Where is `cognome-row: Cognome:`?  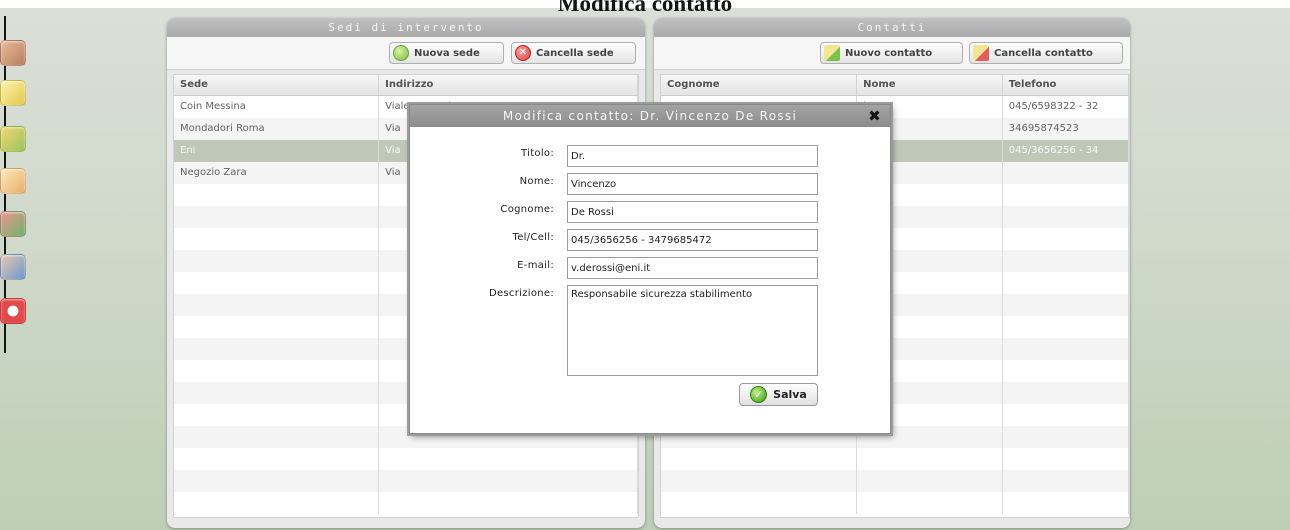 cognome-row: Cognome: is located at coordinates (650, 212).